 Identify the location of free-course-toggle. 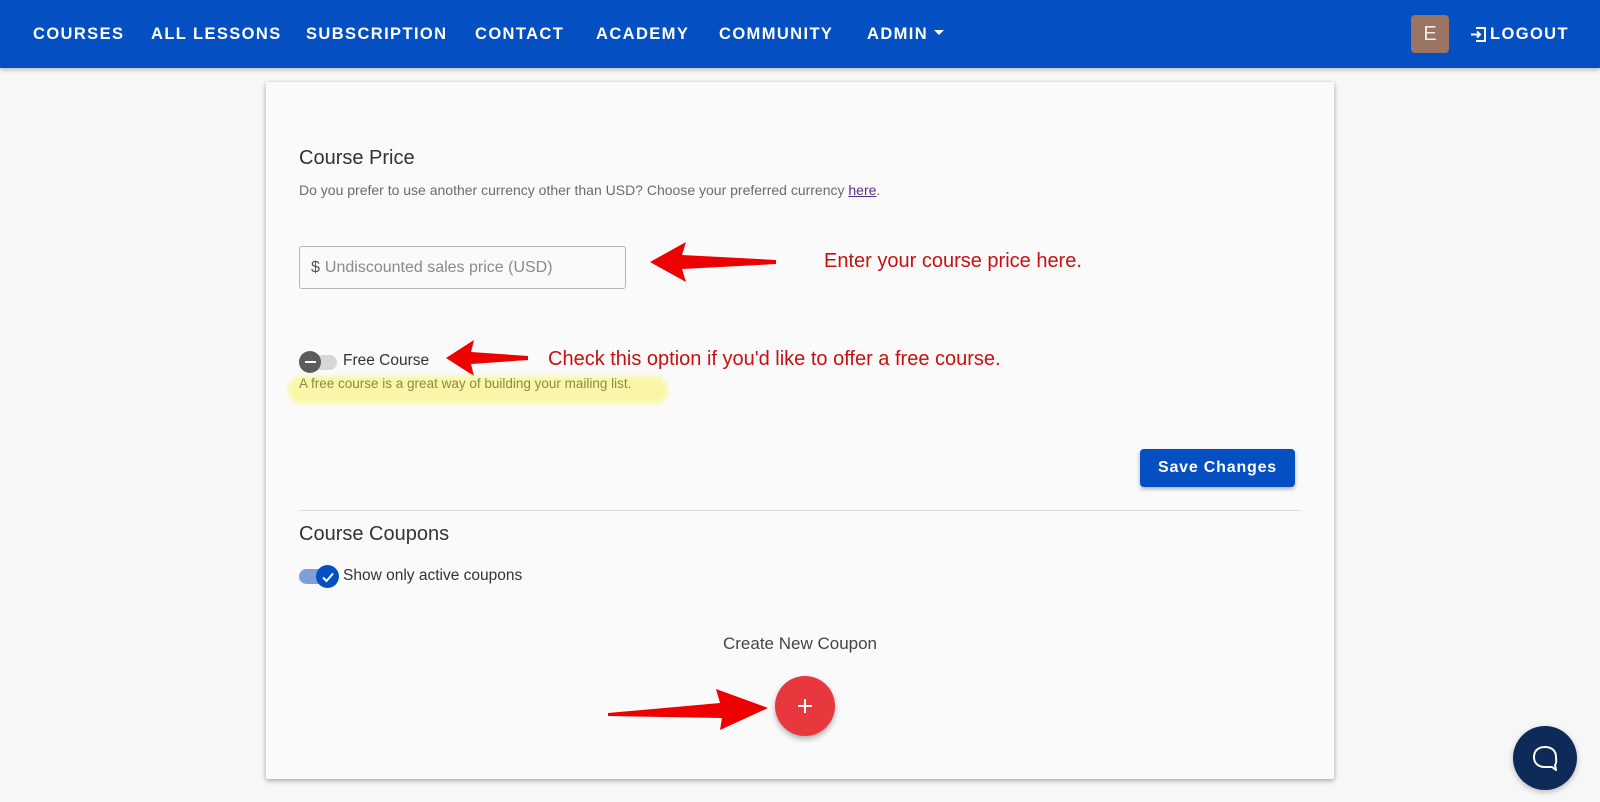
(319, 362).